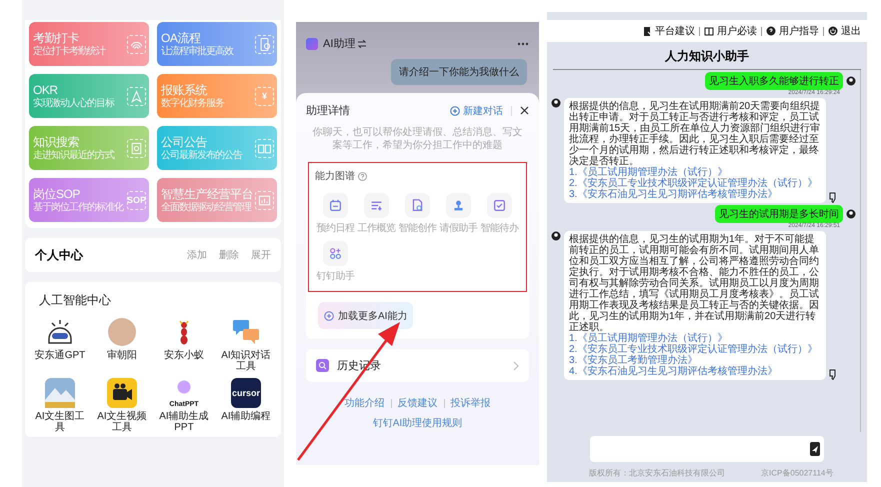  Describe the element at coordinates (89, 44) in the screenshot. I see `app-tile: 考勤打卡 定位打卡考勤统计` at that location.